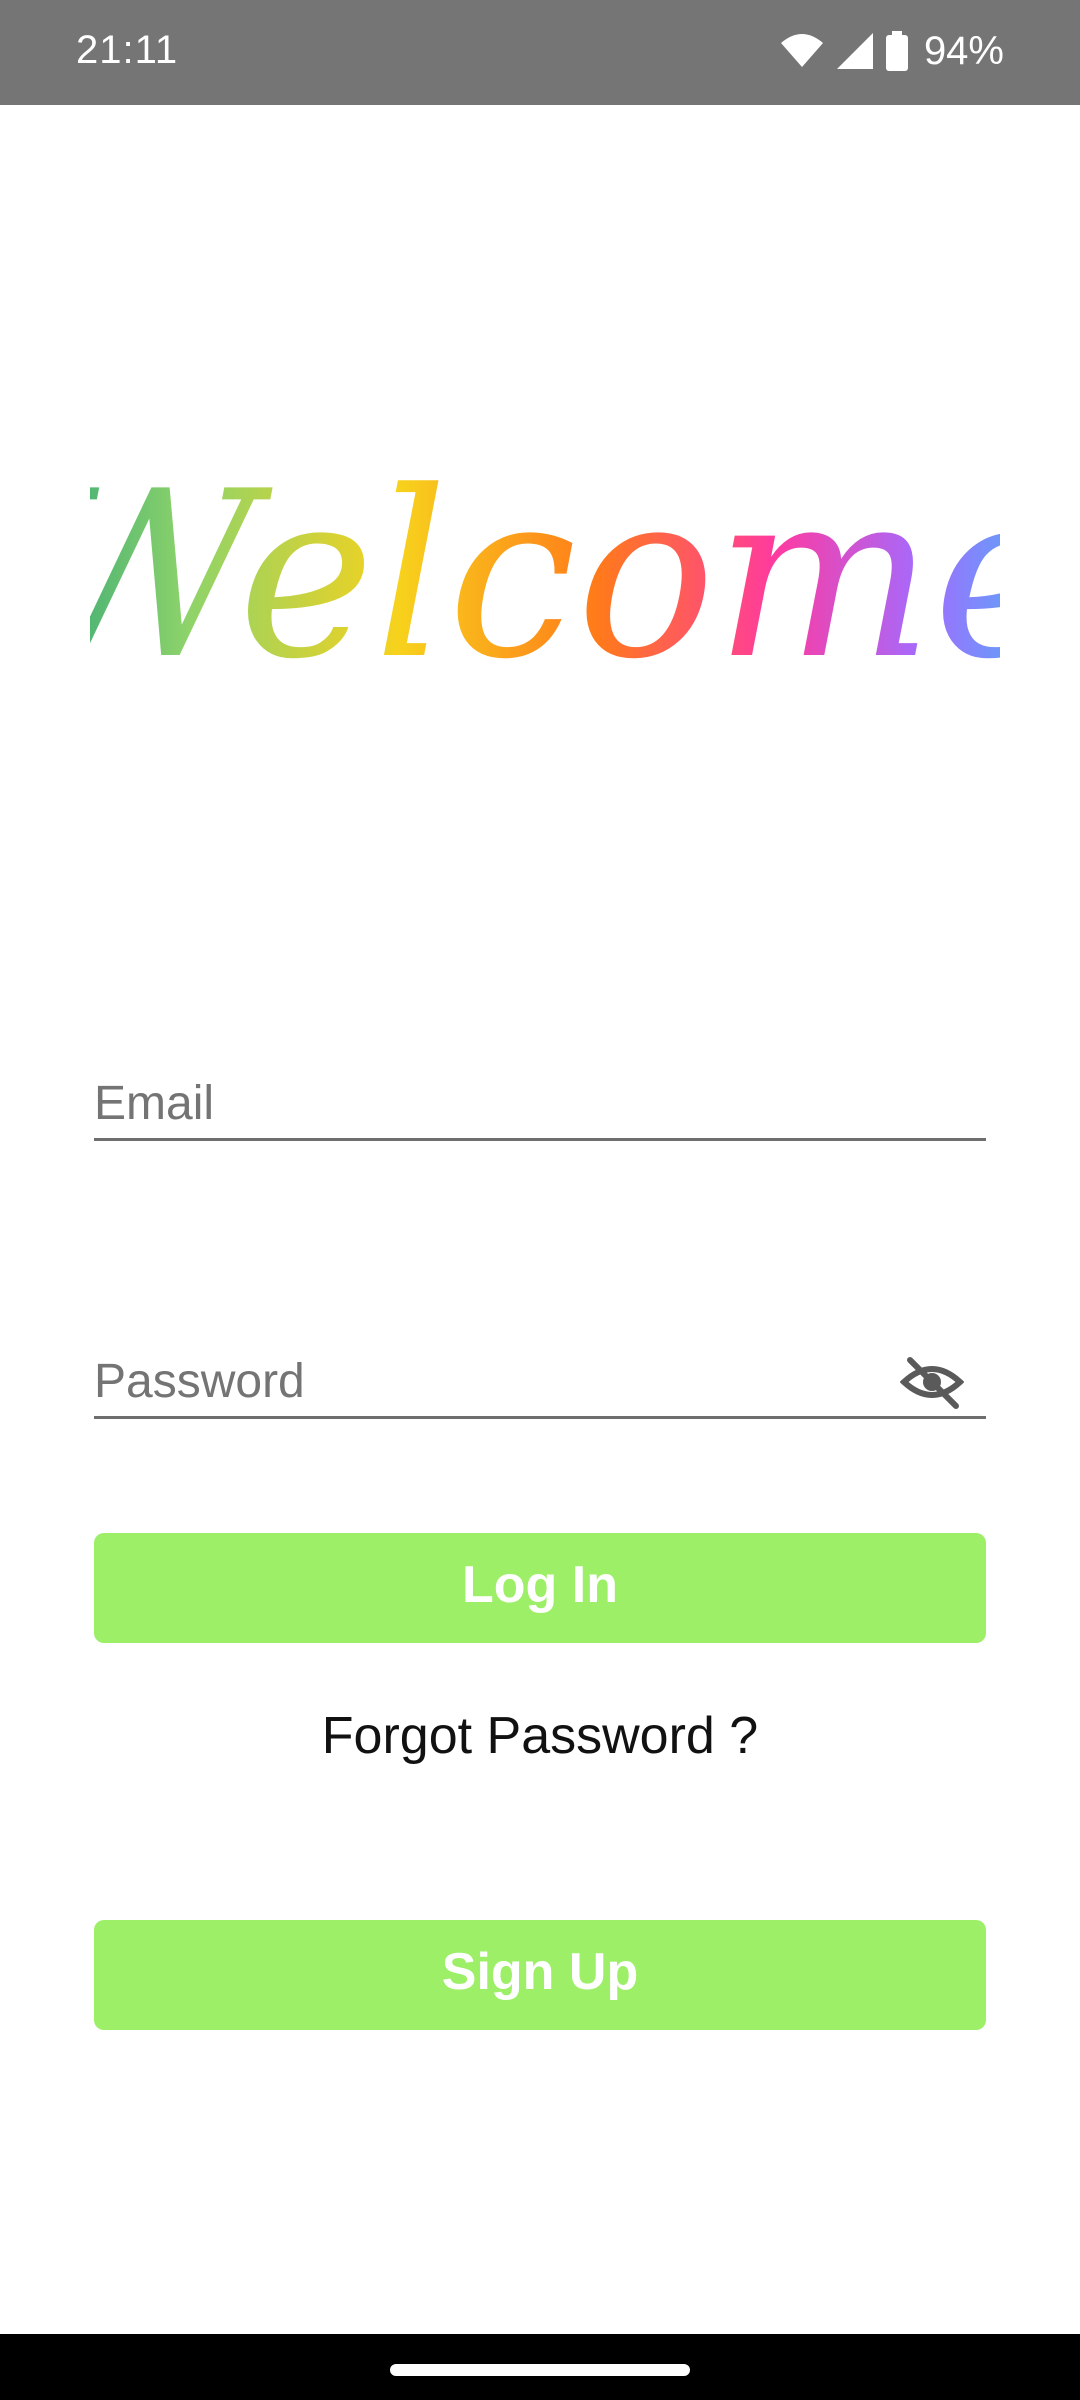  What do you see at coordinates (540, 1975) in the screenshot?
I see `signup-button: Sign Up` at bounding box center [540, 1975].